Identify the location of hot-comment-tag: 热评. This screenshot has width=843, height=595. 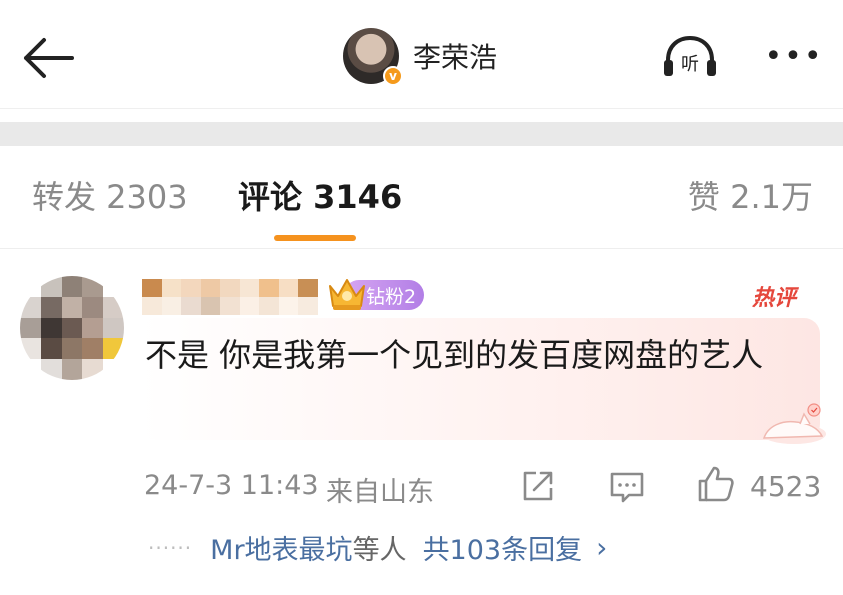
(774, 298).